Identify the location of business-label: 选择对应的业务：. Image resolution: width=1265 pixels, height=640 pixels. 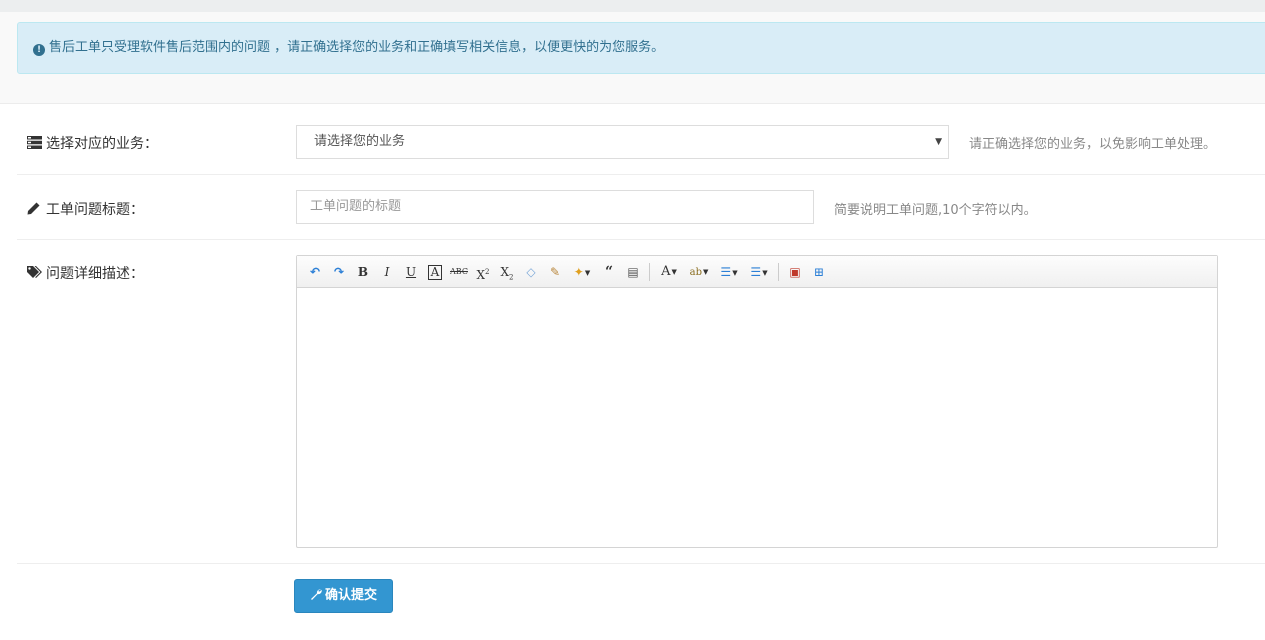
(92, 143).